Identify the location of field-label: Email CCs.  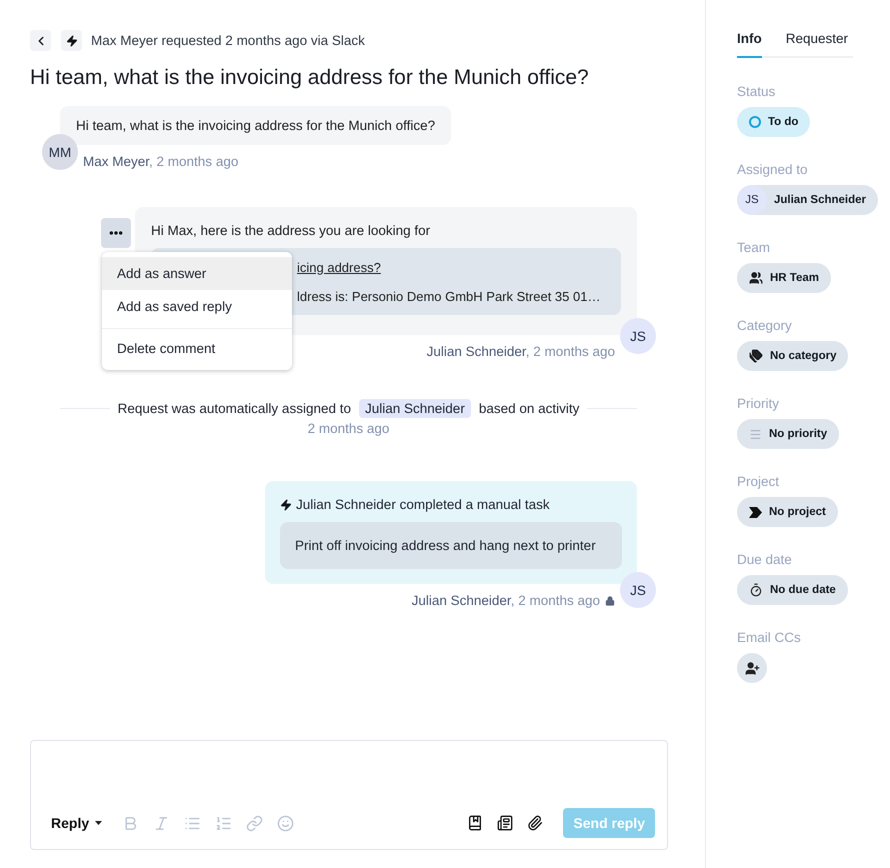
(769, 637).